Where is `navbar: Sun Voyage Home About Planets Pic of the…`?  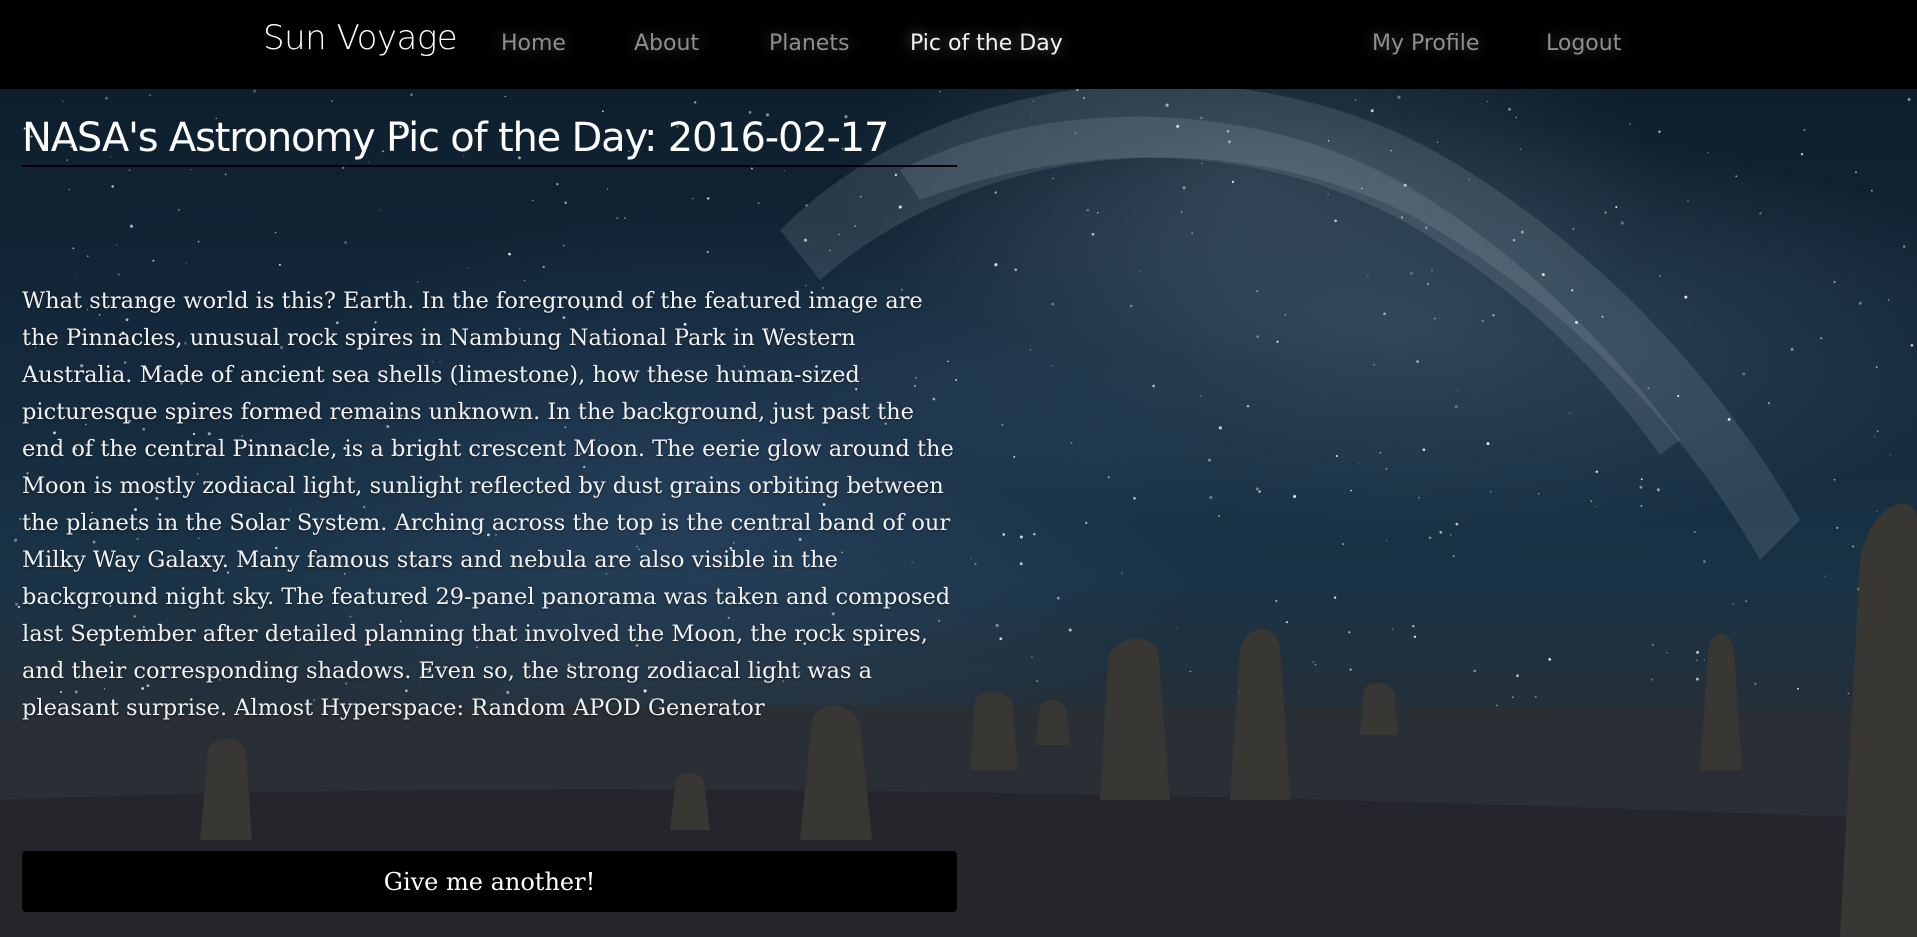
navbar: Sun Voyage Home About Planets Pic of the… is located at coordinates (958, 44).